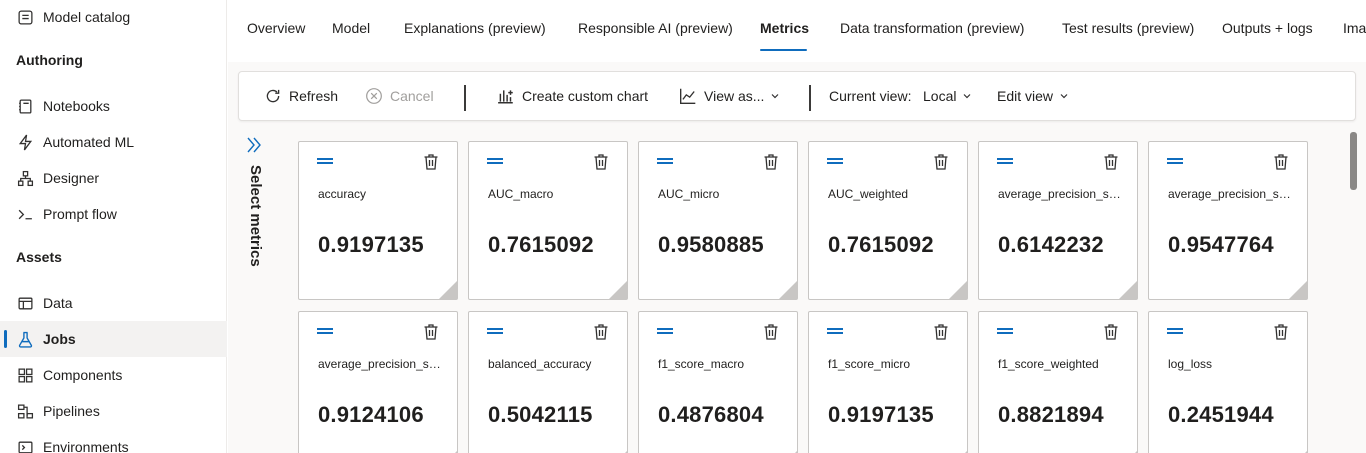  What do you see at coordinates (888, 382) in the screenshot?
I see `metric-card: f1_score_micro 0.9197135` at bounding box center [888, 382].